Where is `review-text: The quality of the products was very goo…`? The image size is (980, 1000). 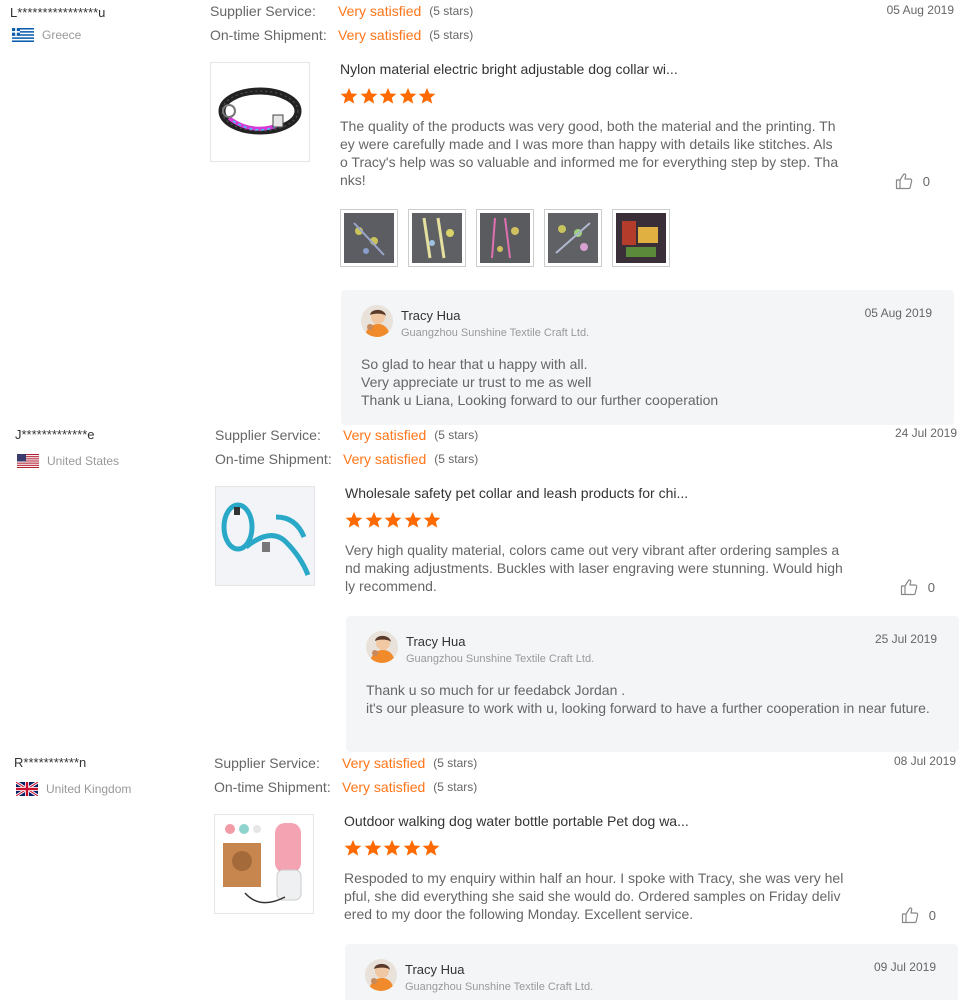 review-text: The quality of the products was very goo… is located at coordinates (589, 153).